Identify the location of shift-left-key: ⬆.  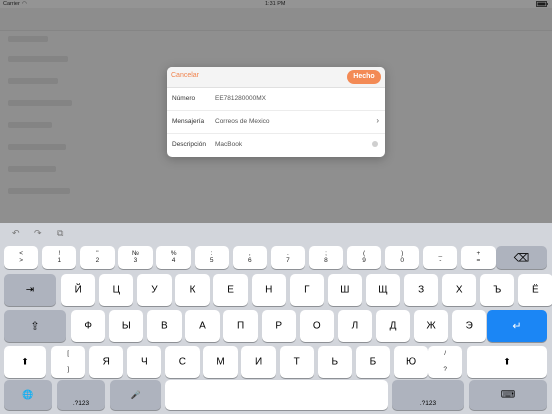
(25, 362).